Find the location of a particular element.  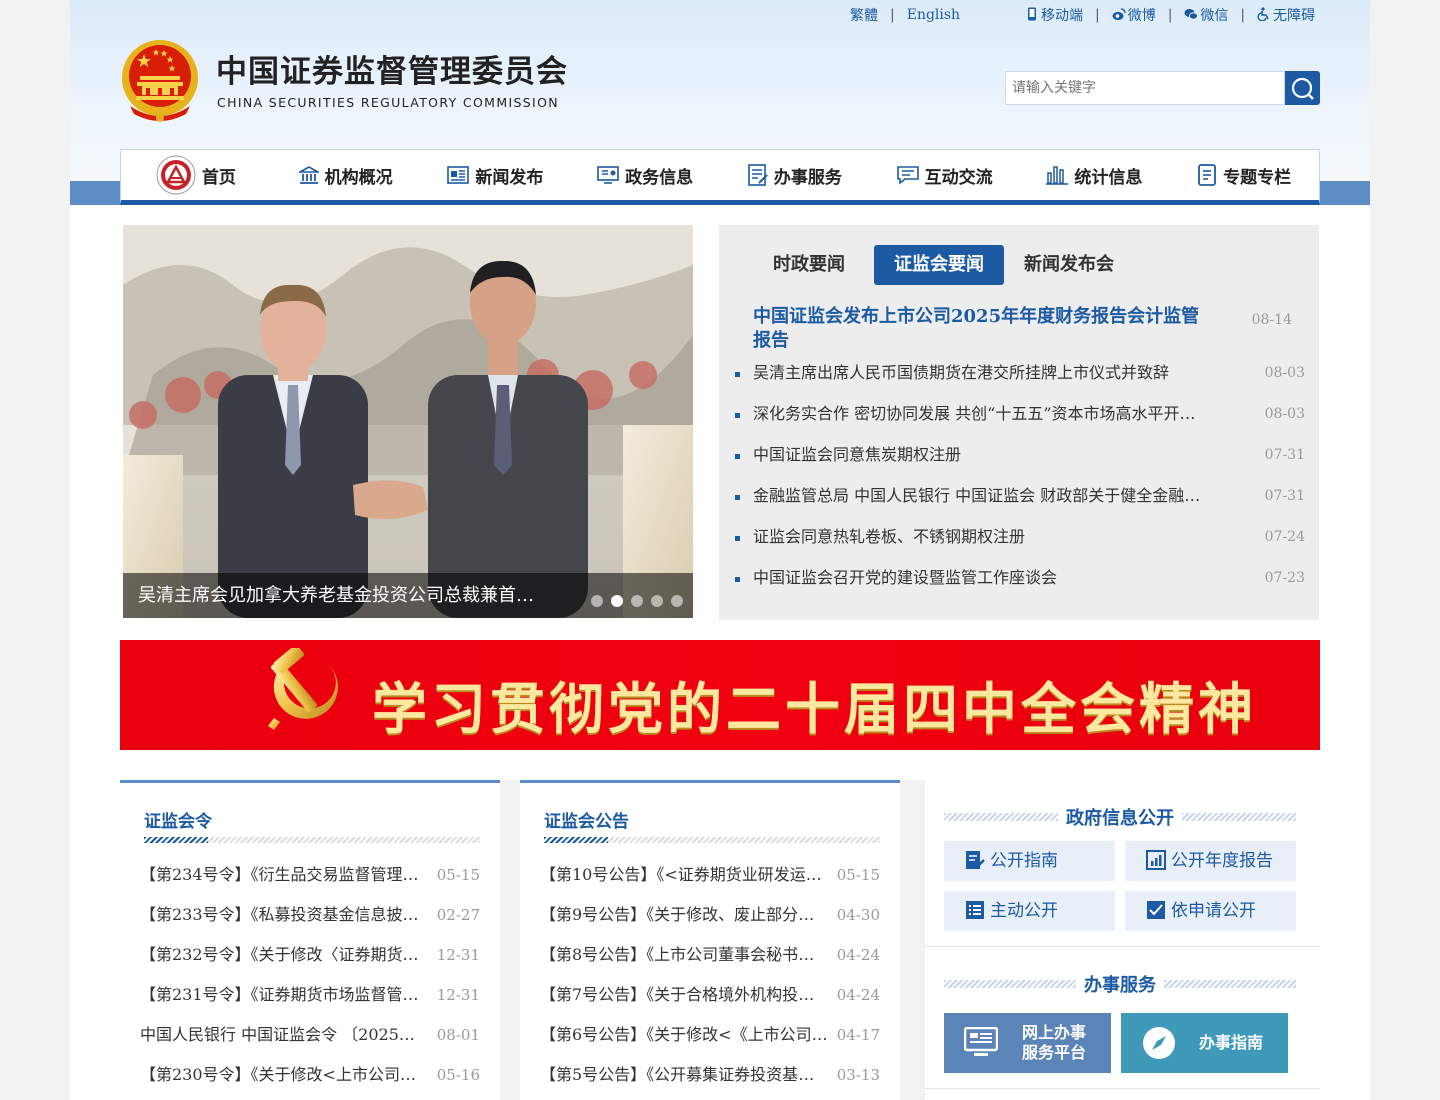

list-item: 中国证监会同意焦炭期权注册 07-31 is located at coordinates (1020, 463).